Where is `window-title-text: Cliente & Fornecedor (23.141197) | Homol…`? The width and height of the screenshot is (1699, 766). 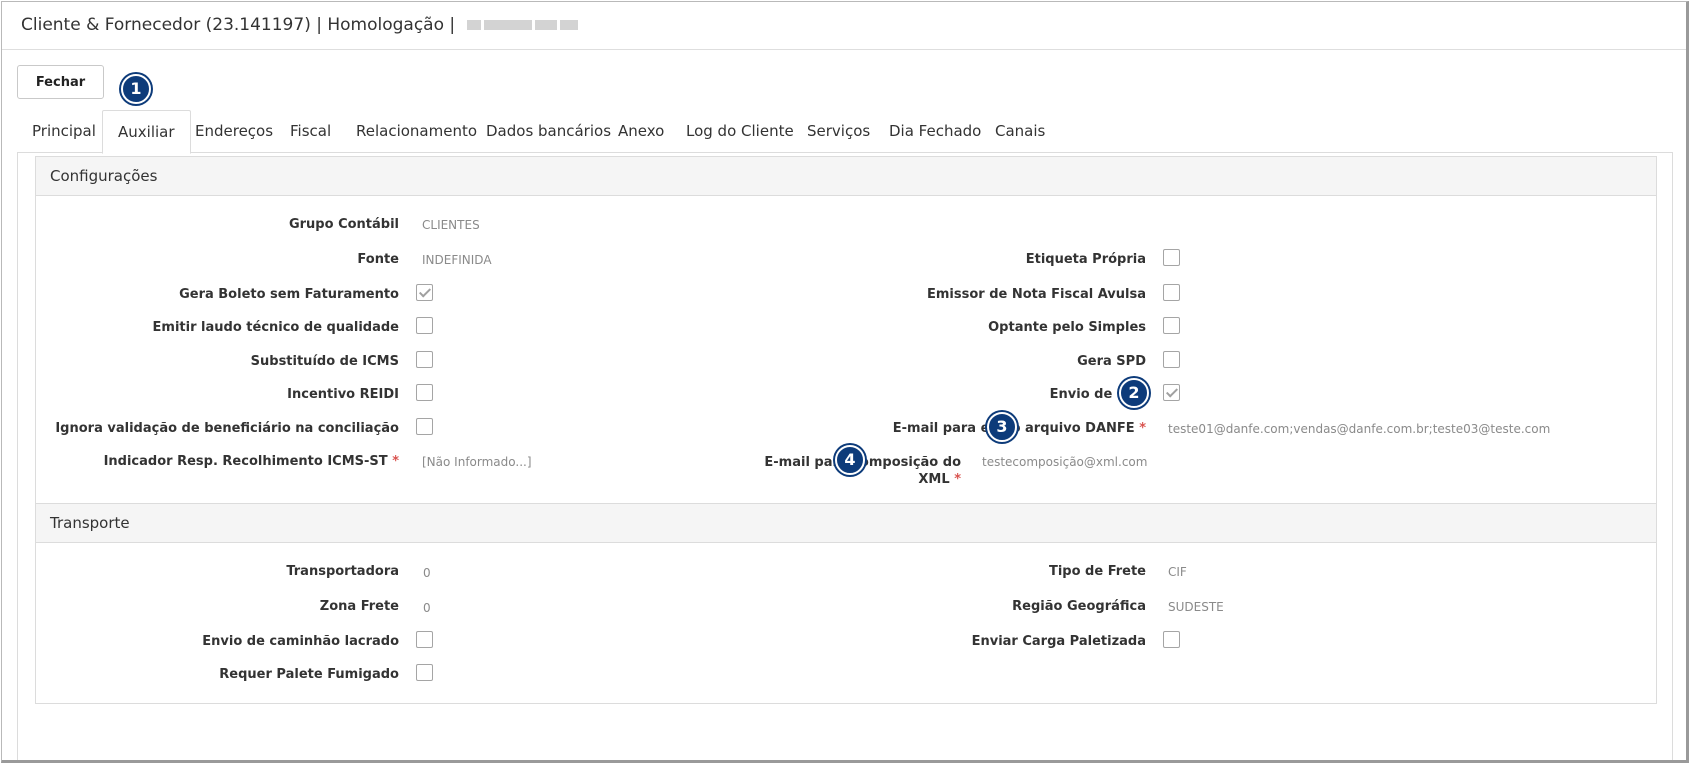
window-title-text: Cliente & Fornecedor (23.141197) | Homol… is located at coordinates (238, 25).